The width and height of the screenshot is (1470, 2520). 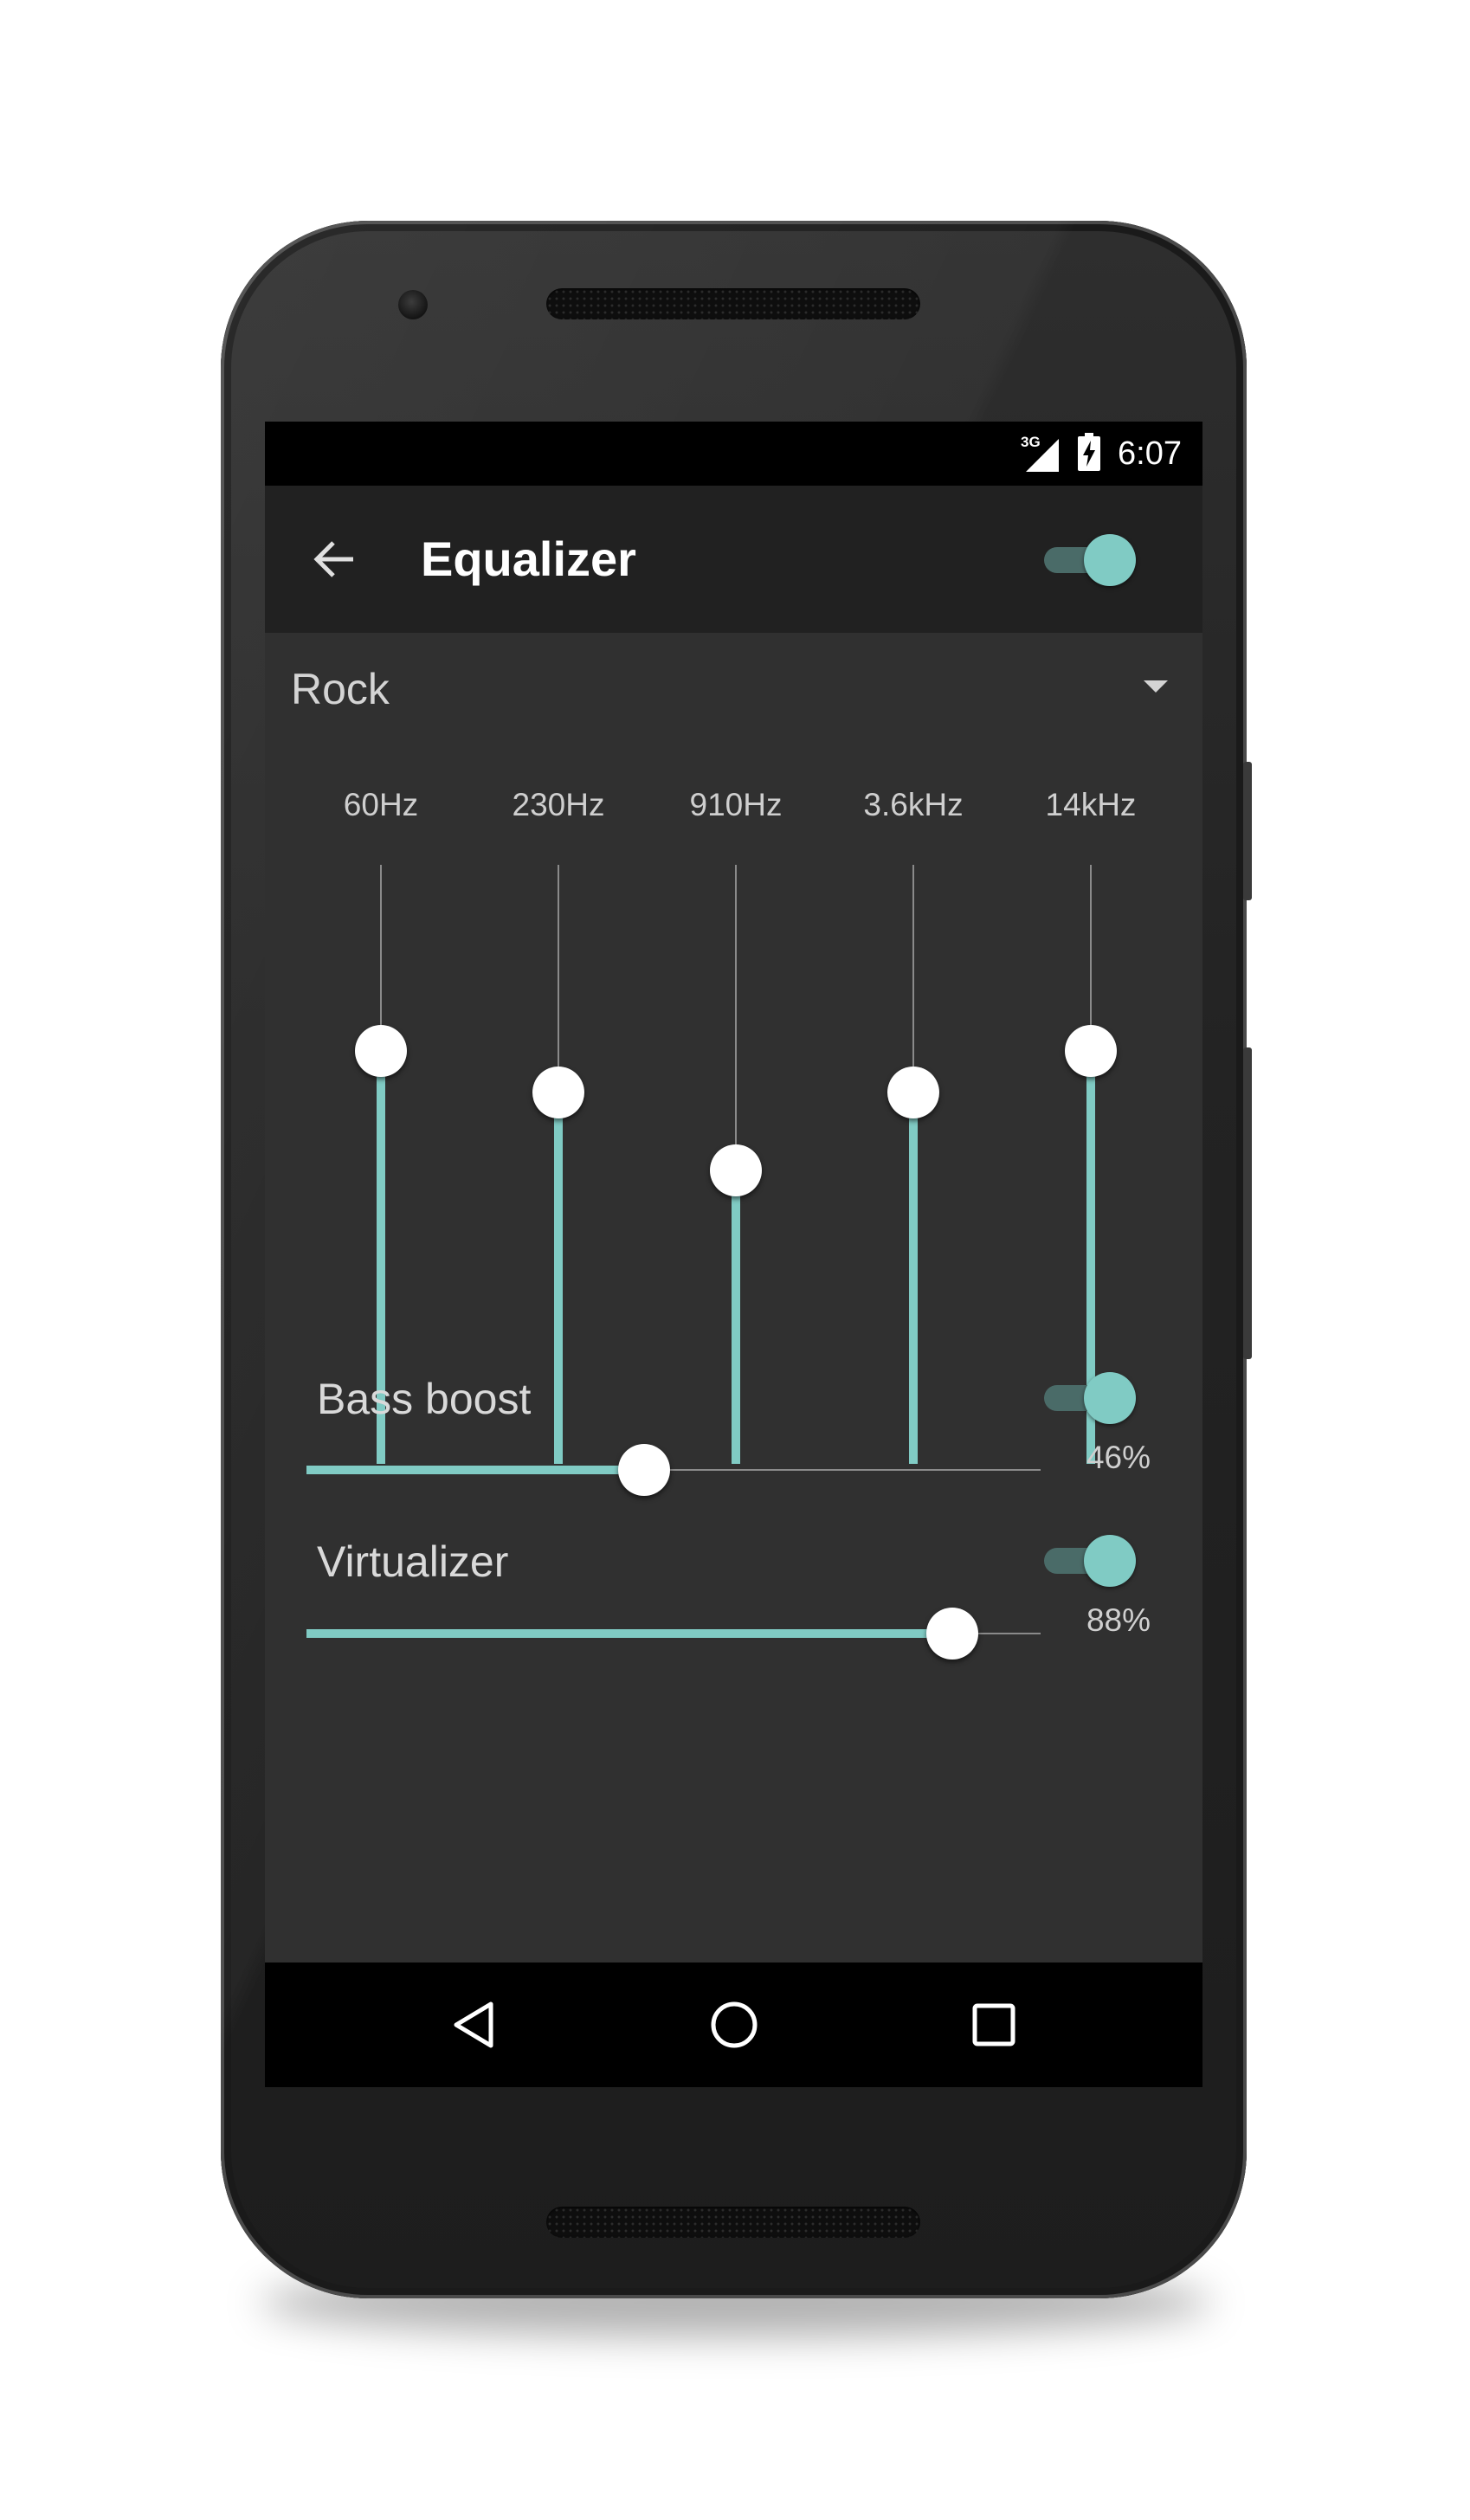 I want to click on virtualizer-toggle, so click(x=1090, y=1560).